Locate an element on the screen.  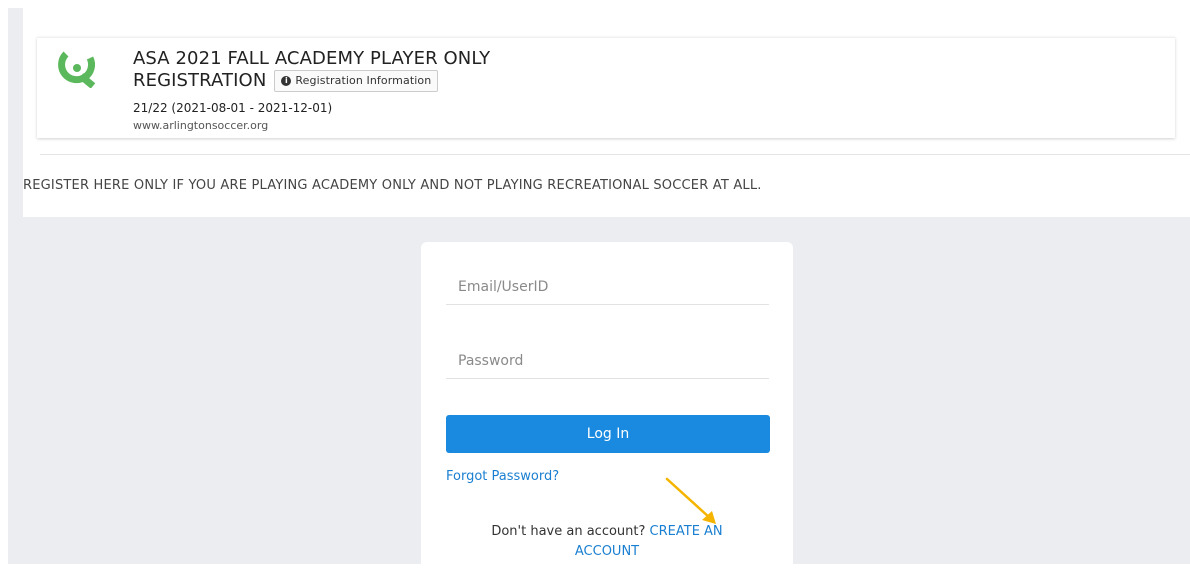
event-title-line1: ASA 2021 FALL ACADEMY PLAYER ONLY is located at coordinates (312, 58).